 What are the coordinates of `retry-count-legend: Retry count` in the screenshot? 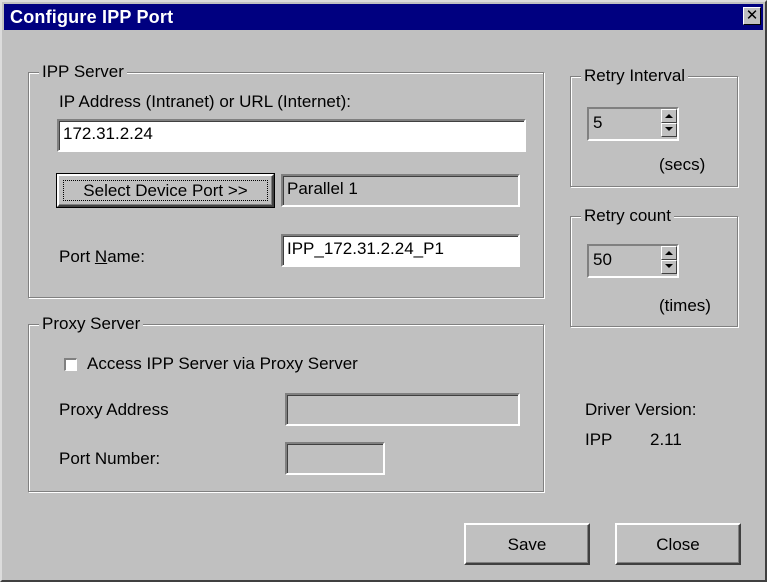 It's located at (627, 216).